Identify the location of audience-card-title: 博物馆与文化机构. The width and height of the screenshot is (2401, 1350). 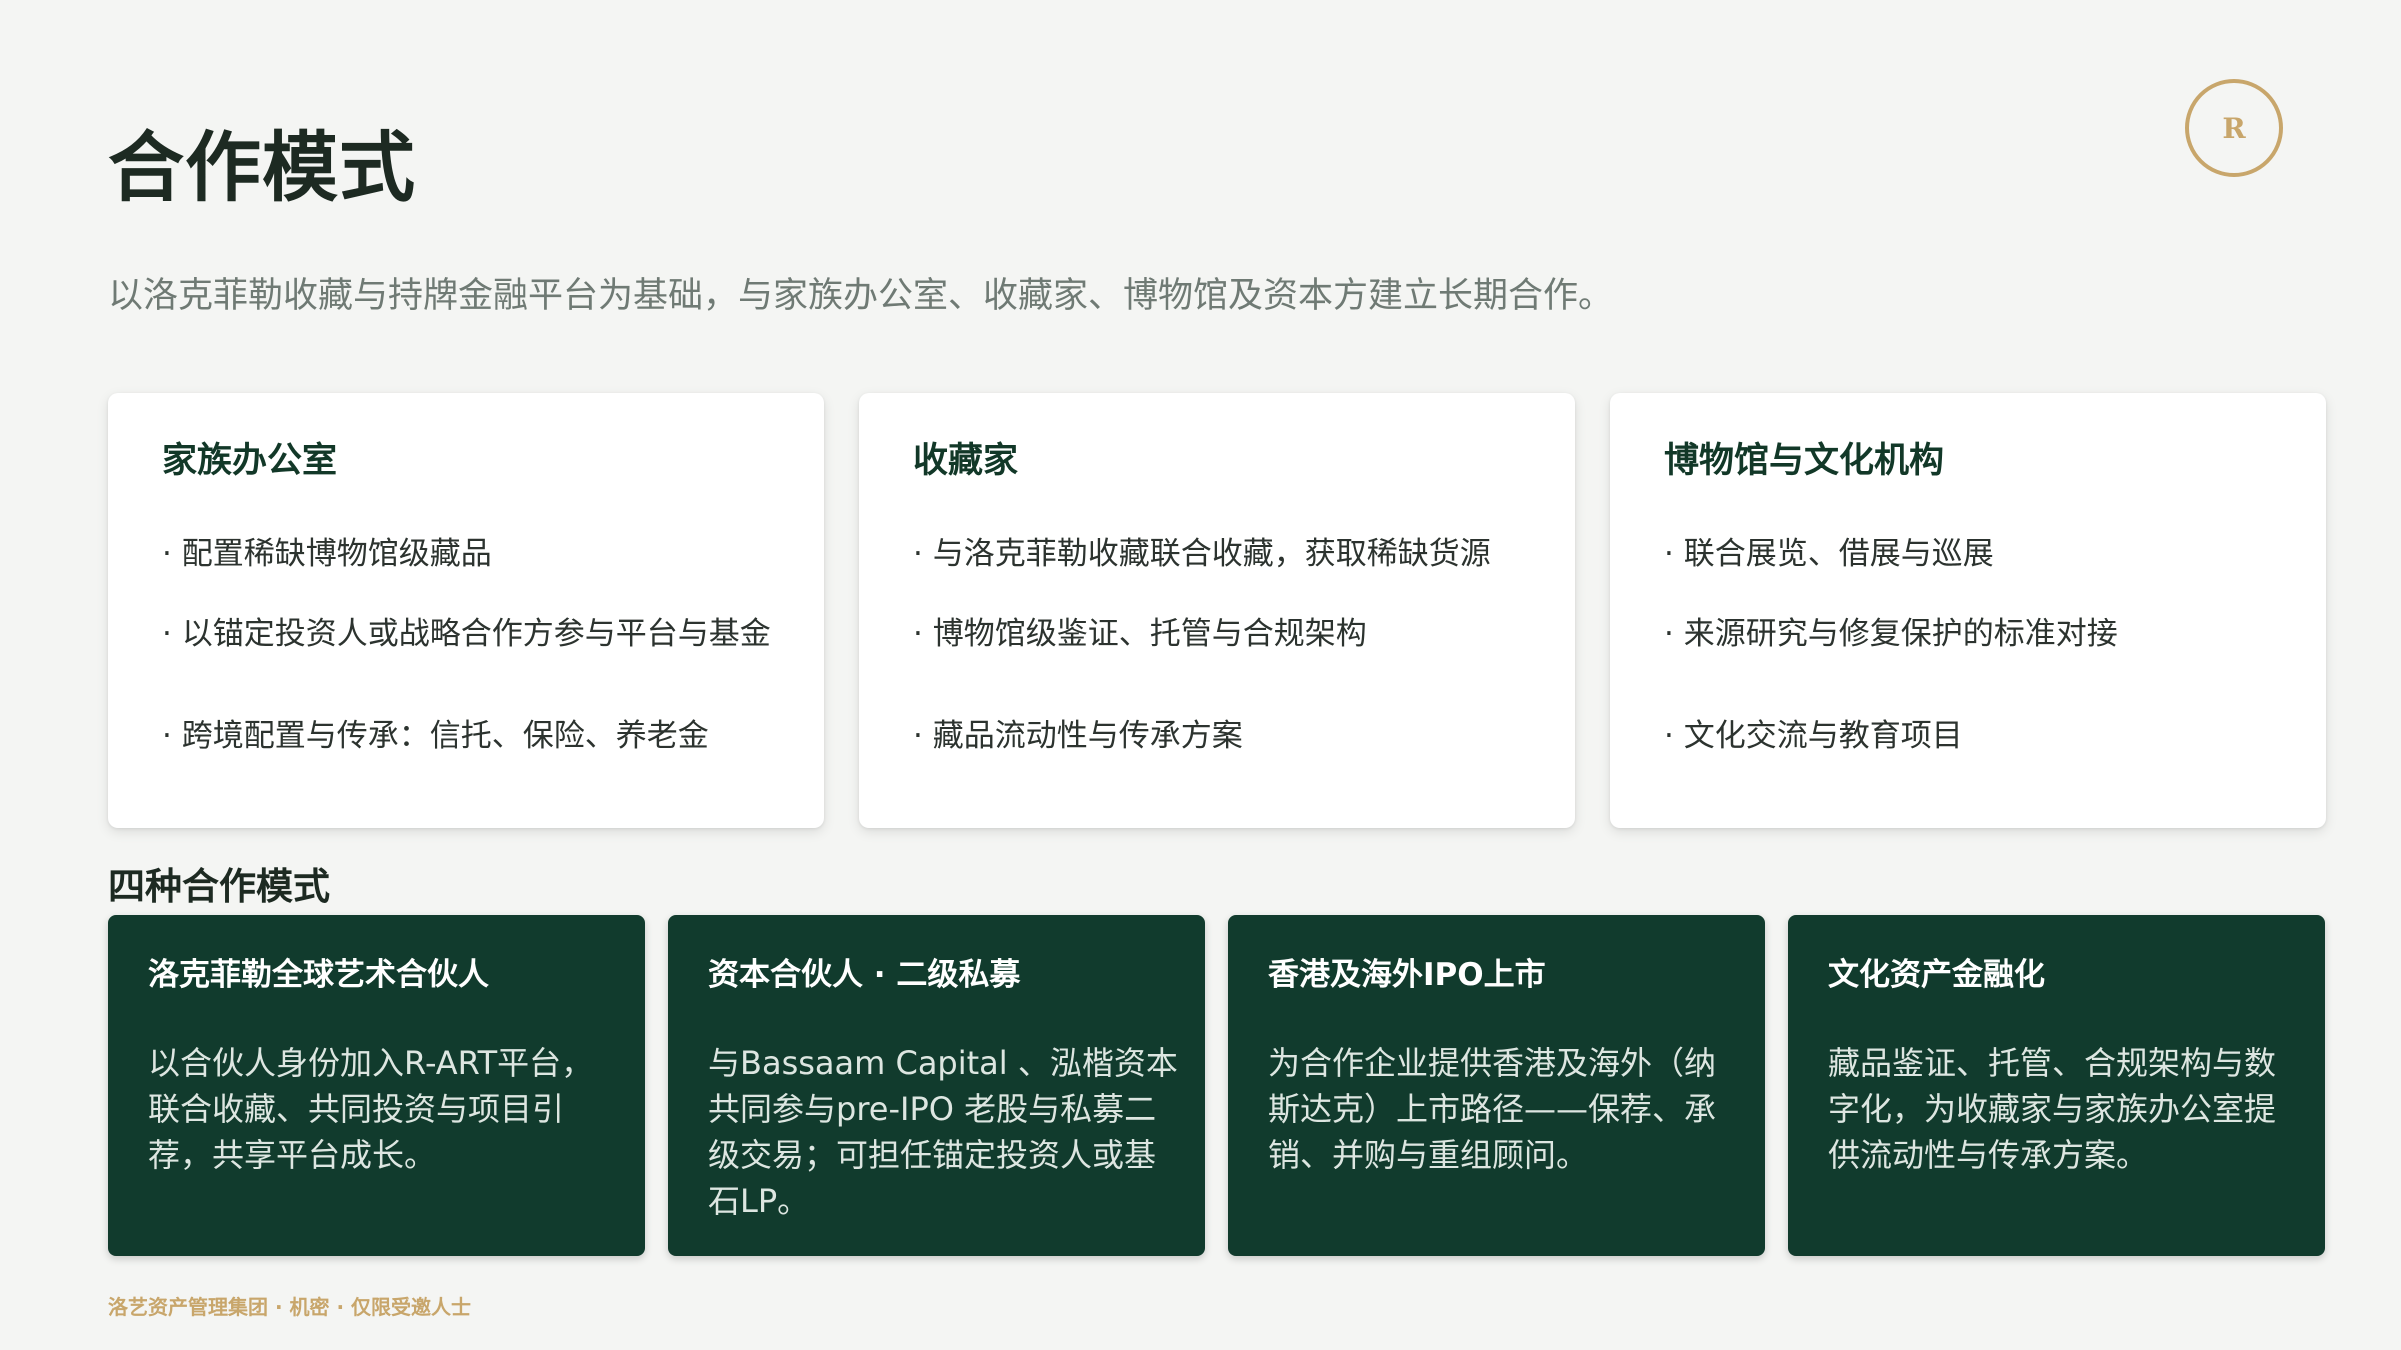
(1804, 461).